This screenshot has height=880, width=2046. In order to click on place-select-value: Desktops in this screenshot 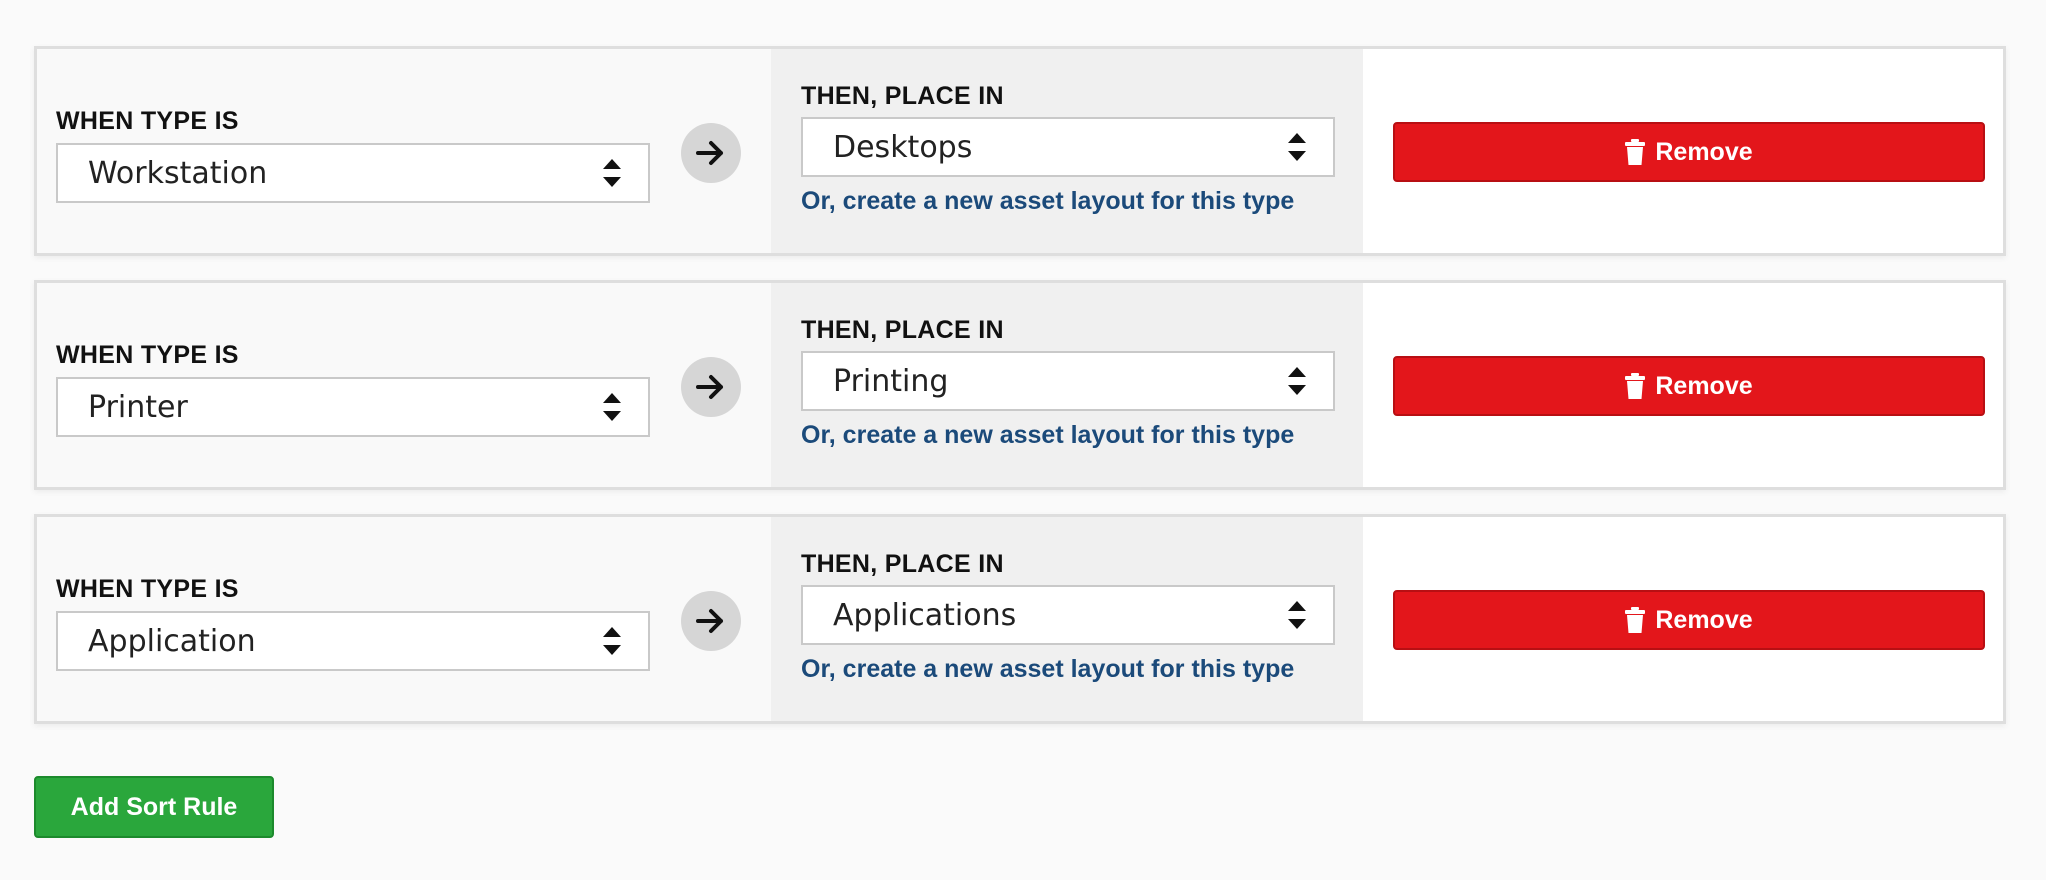, I will do `click(903, 147)`.